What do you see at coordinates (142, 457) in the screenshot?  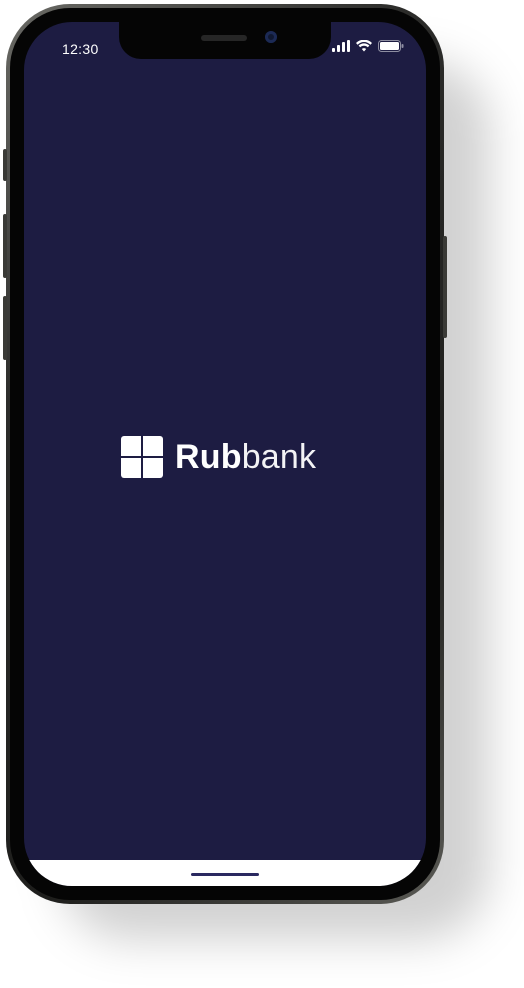 I see `rubbank-logo-icon` at bounding box center [142, 457].